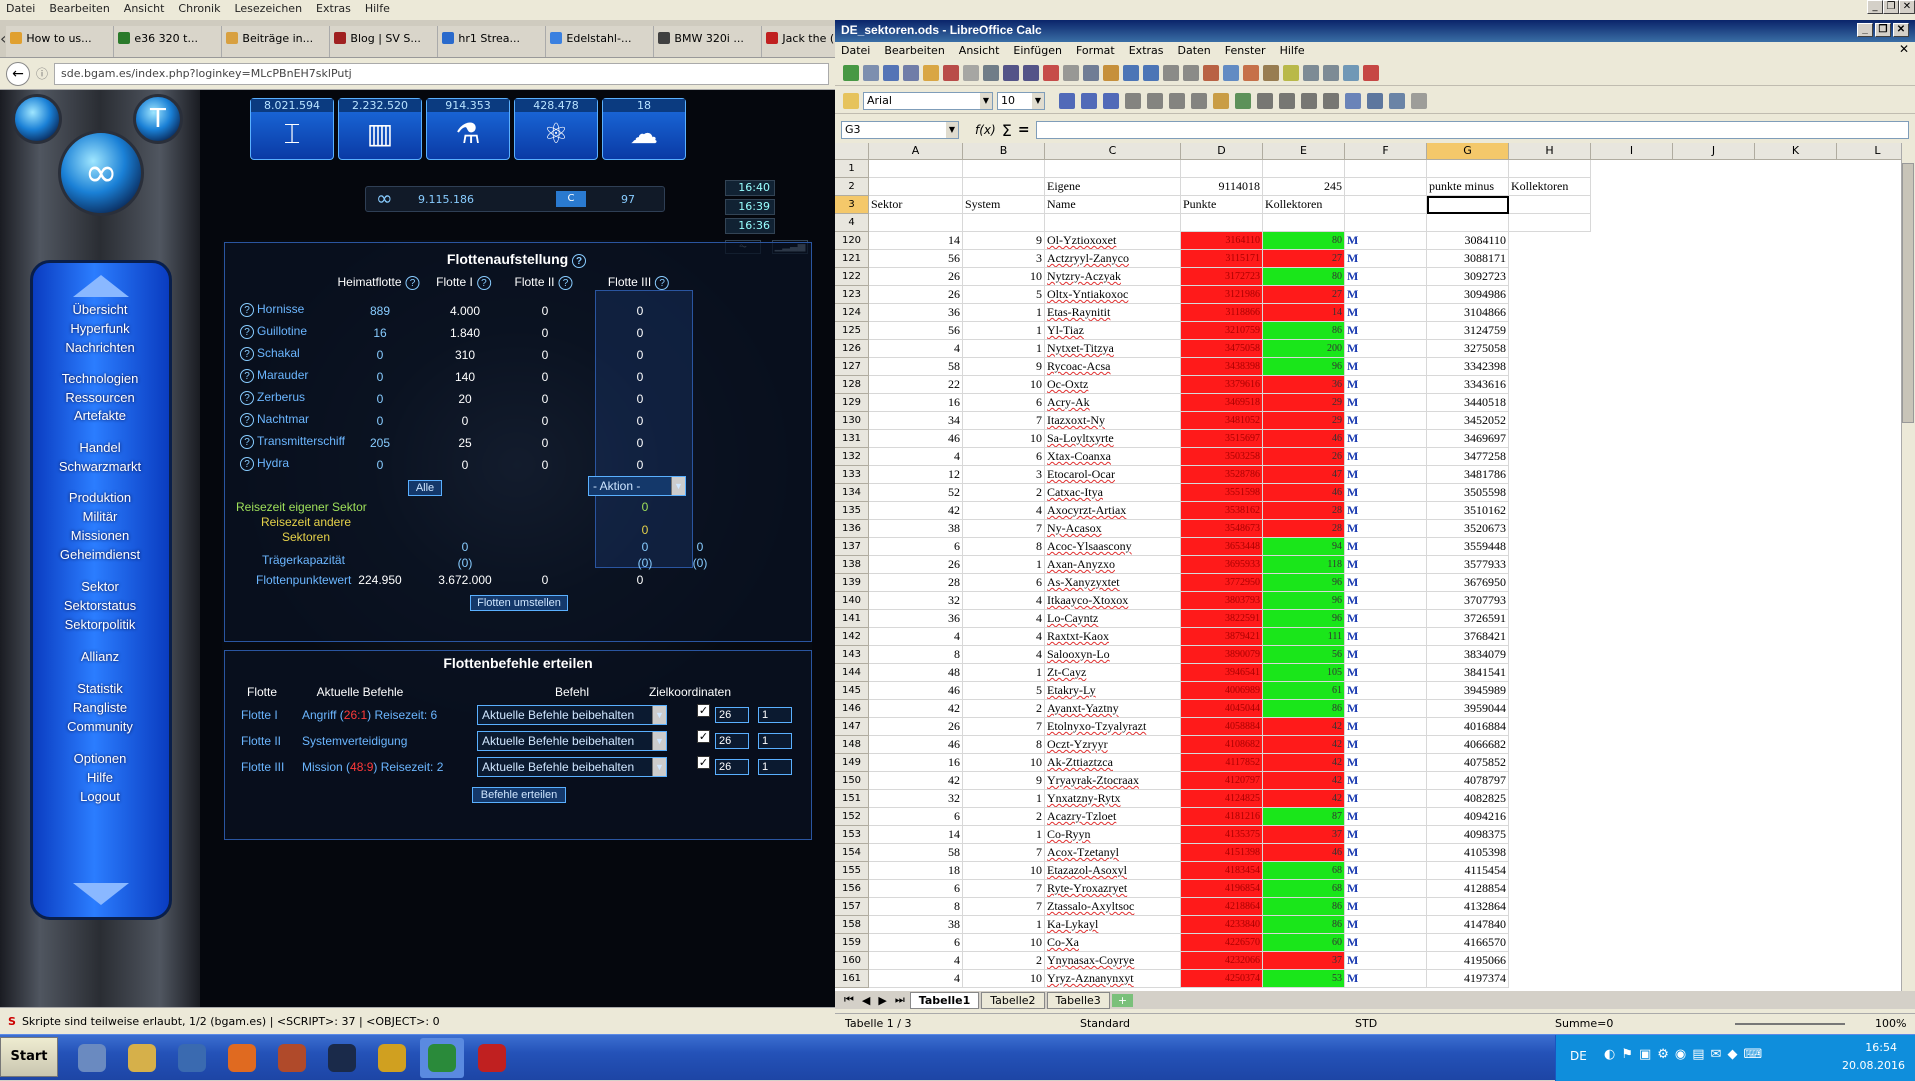 Image resolution: width=1915 pixels, height=1081 pixels. Describe the element at coordinates (1468, 619) in the screenshot. I see `points-minus-cell: 3726591` at that location.